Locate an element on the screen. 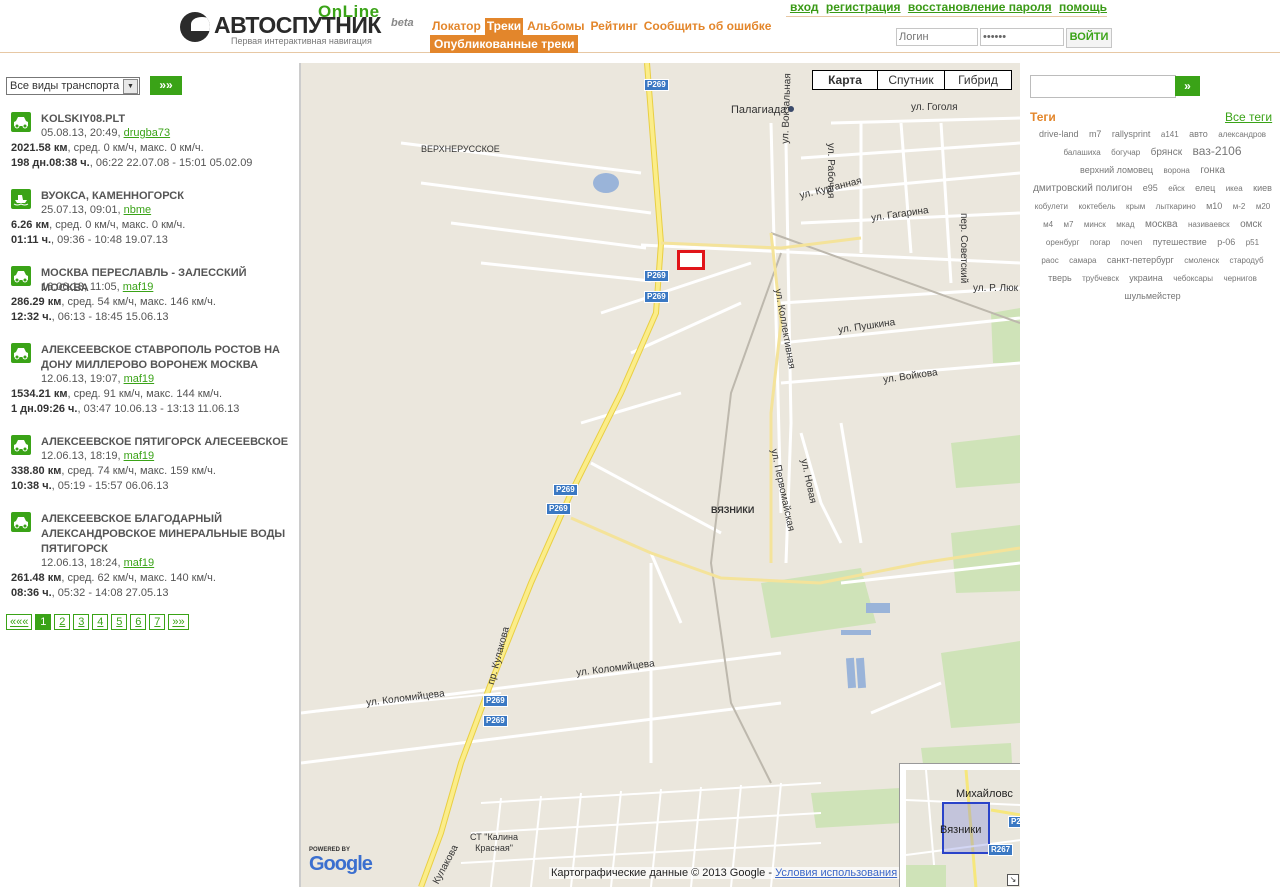 The height and width of the screenshot is (887, 1280). help-link: помощь is located at coordinates (1083, 7).